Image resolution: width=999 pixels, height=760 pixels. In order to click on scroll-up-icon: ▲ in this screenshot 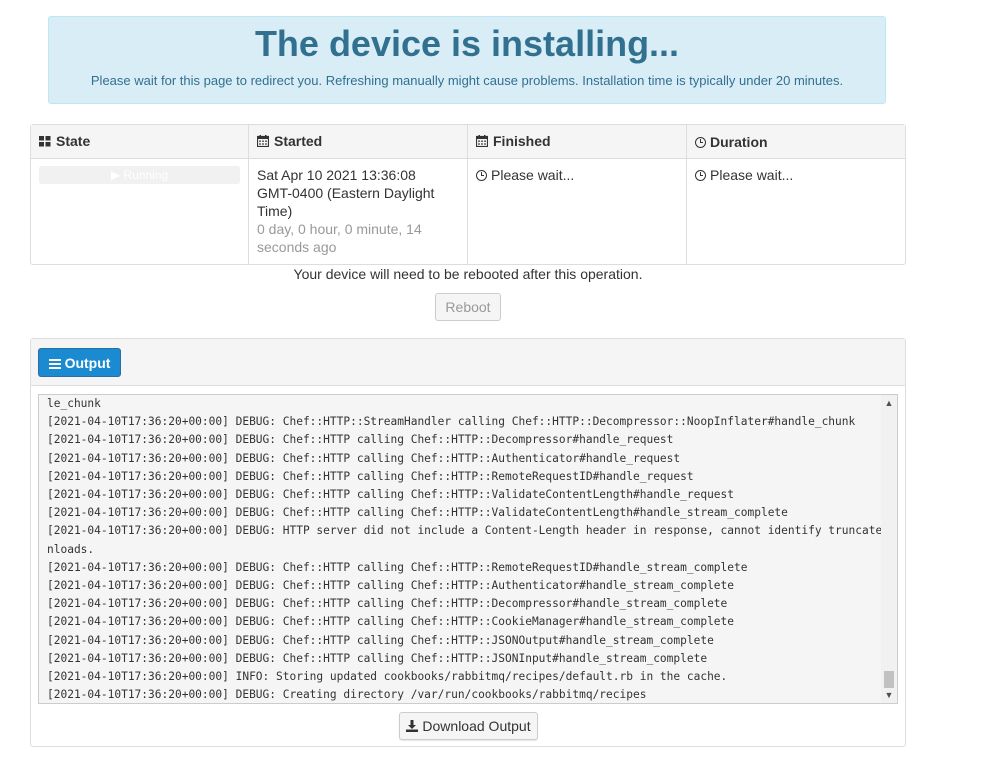, I will do `click(889, 403)`.